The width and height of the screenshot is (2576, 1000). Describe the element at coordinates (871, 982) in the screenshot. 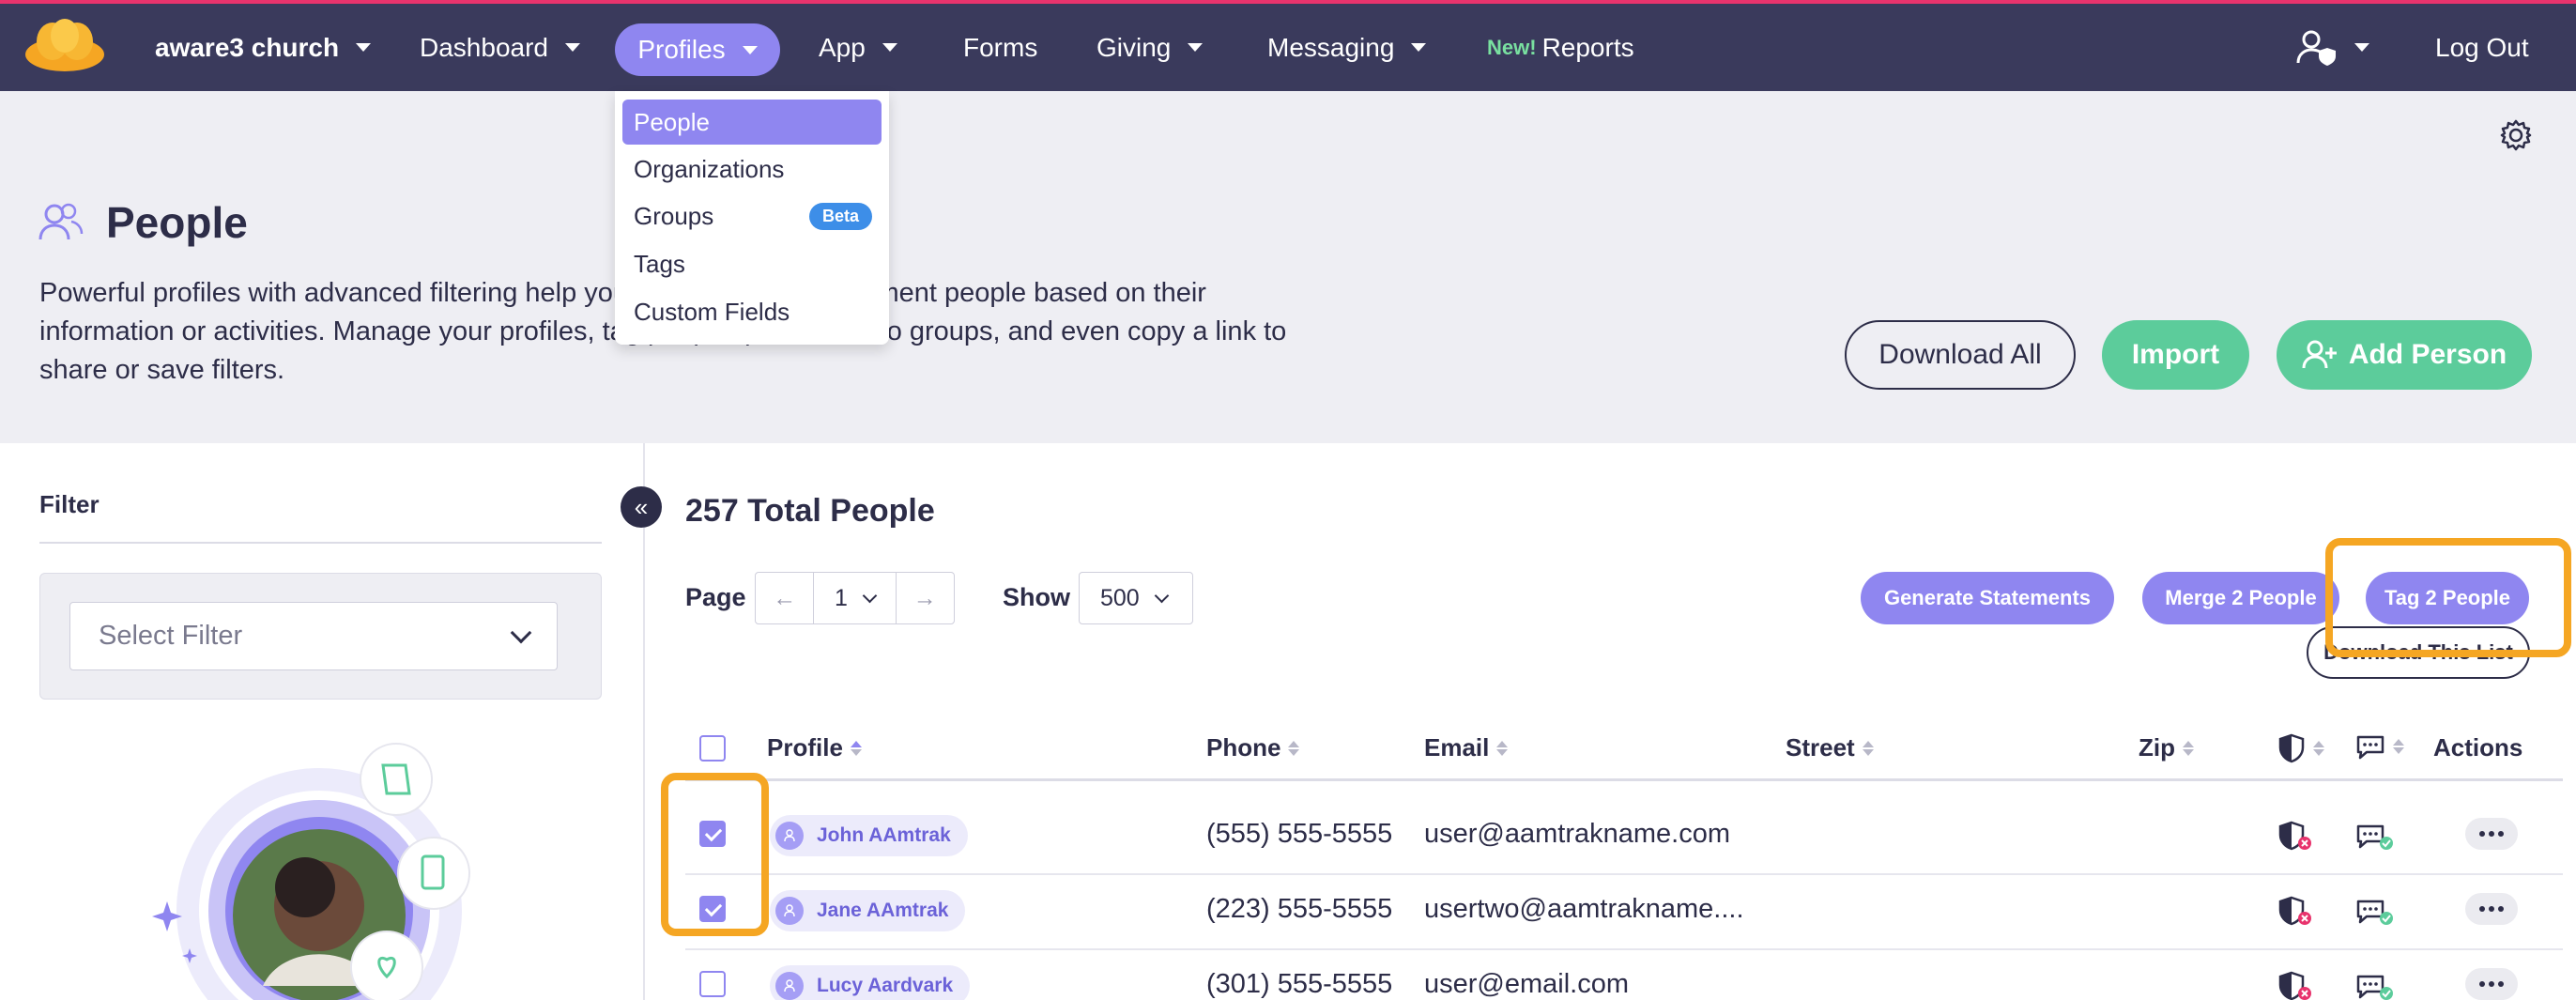

I see `profile-link: Lucy Aardvark` at that location.